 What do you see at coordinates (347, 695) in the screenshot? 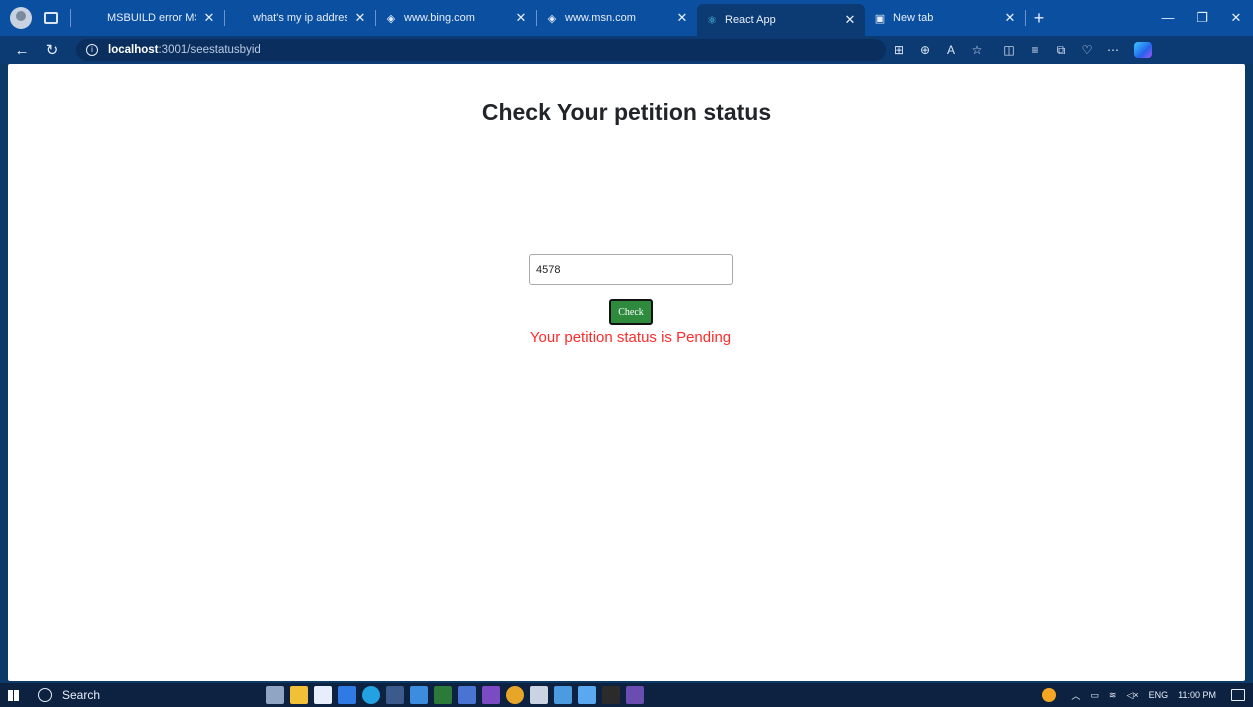
I see `mail-icon` at bounding box center [347, 695].